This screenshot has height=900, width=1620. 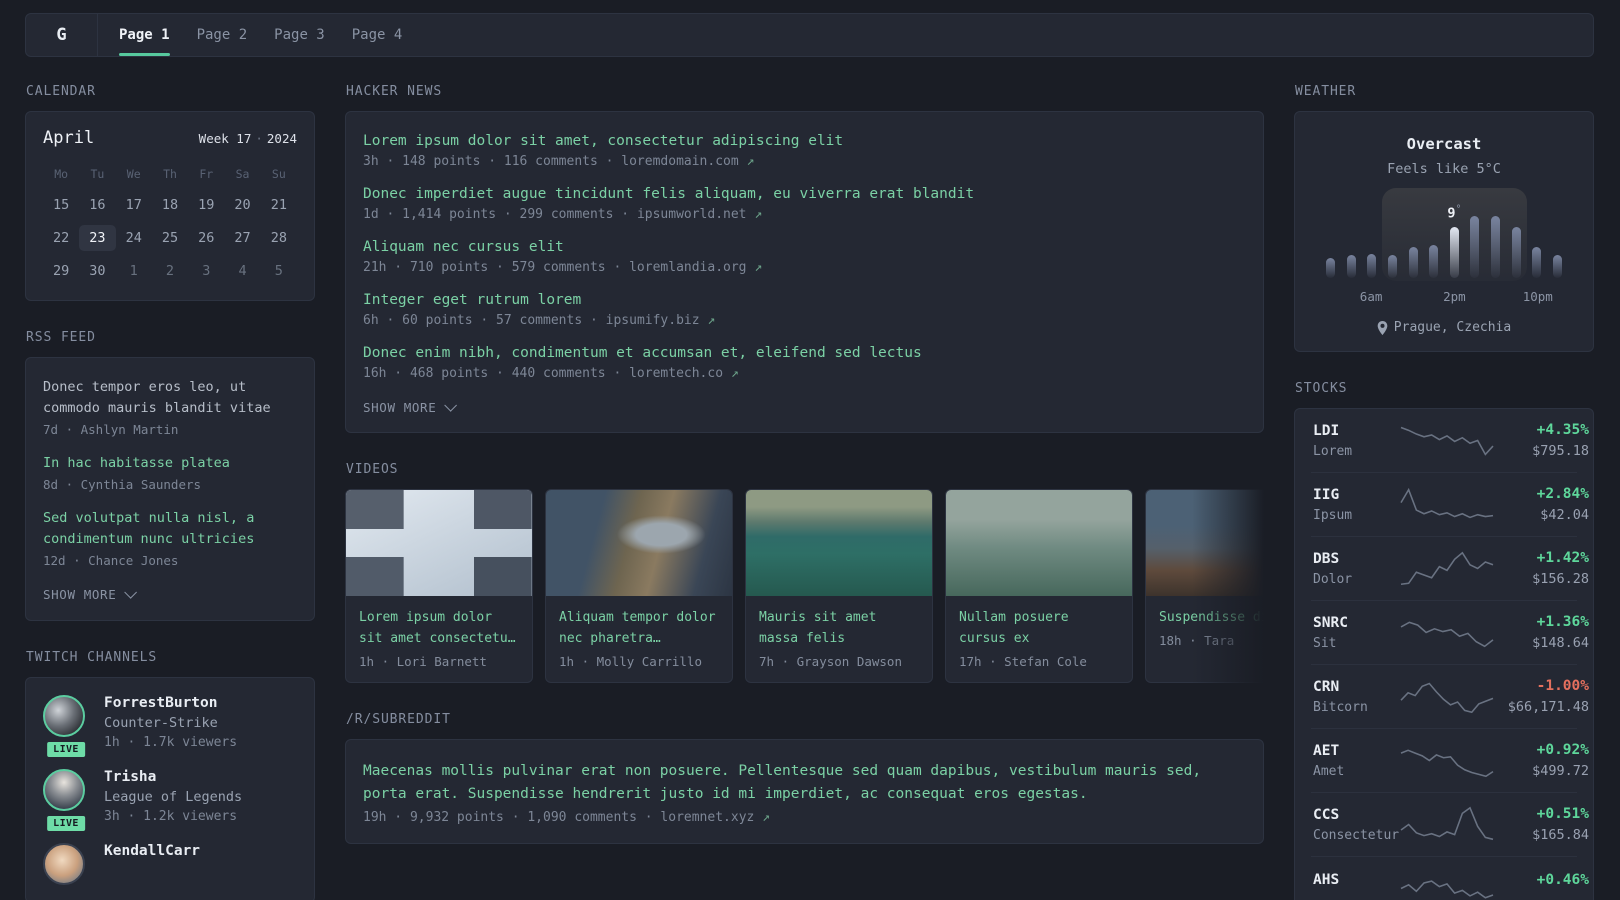 I want to click on channel-game: League of Legends, so click(x=173, y=797).